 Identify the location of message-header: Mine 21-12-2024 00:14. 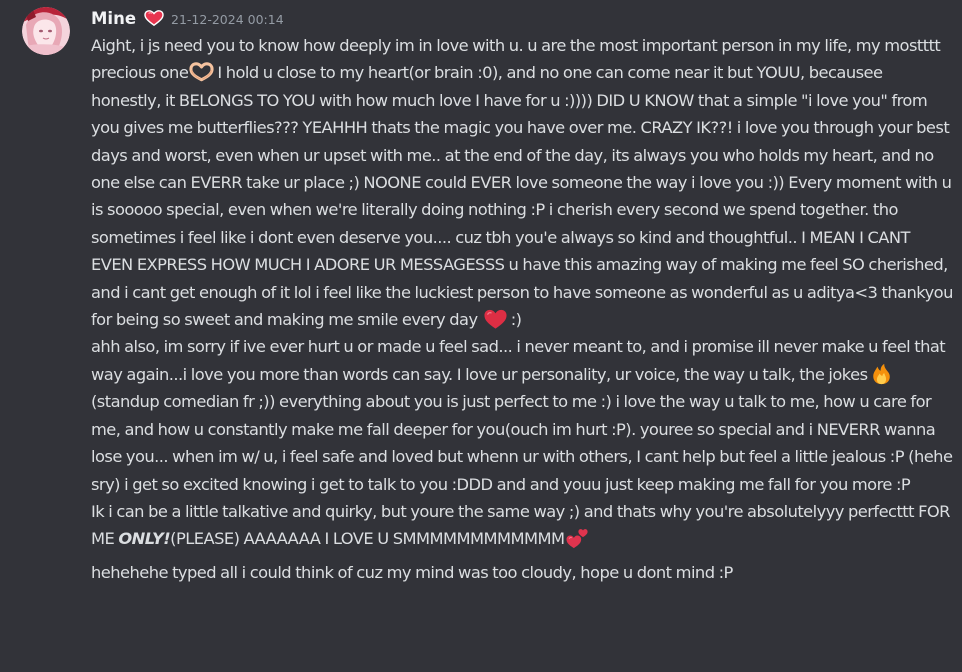
(187, 18).